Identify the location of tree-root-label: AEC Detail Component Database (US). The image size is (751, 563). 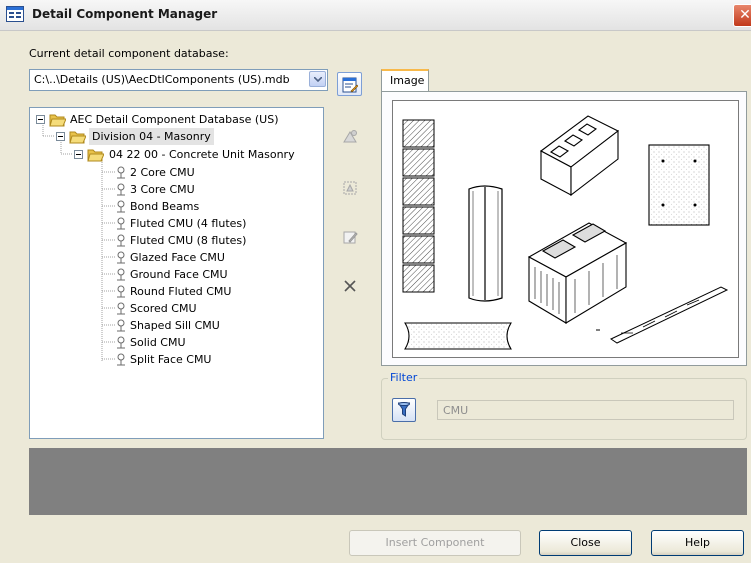
(174, 119).